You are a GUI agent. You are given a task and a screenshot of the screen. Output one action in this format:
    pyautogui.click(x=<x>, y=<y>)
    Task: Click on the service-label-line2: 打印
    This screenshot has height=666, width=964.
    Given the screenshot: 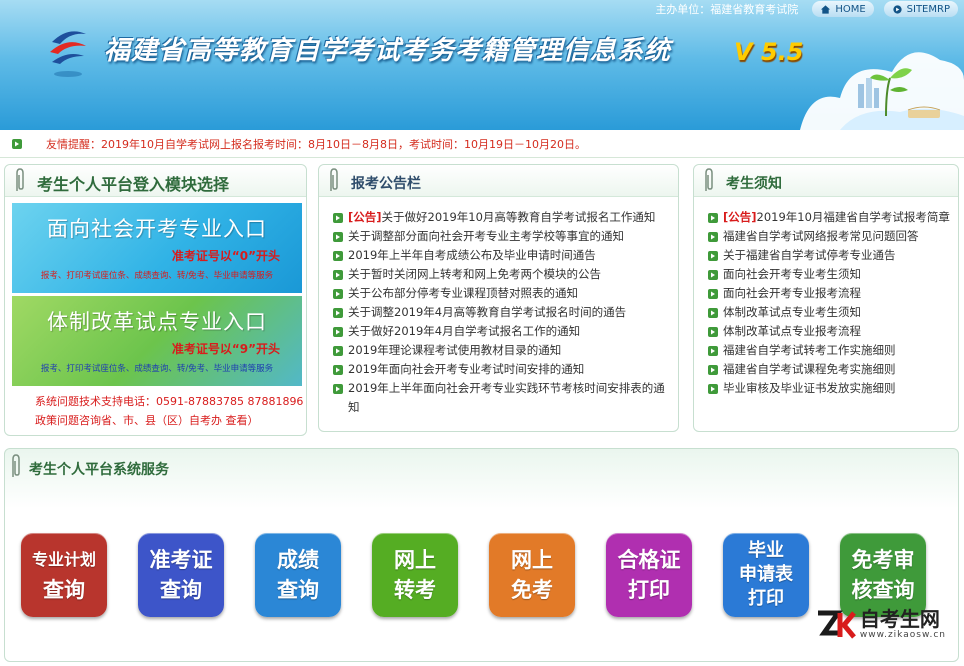 What is the action you would take?
    pyautogui.click(x=649, y=590)
    